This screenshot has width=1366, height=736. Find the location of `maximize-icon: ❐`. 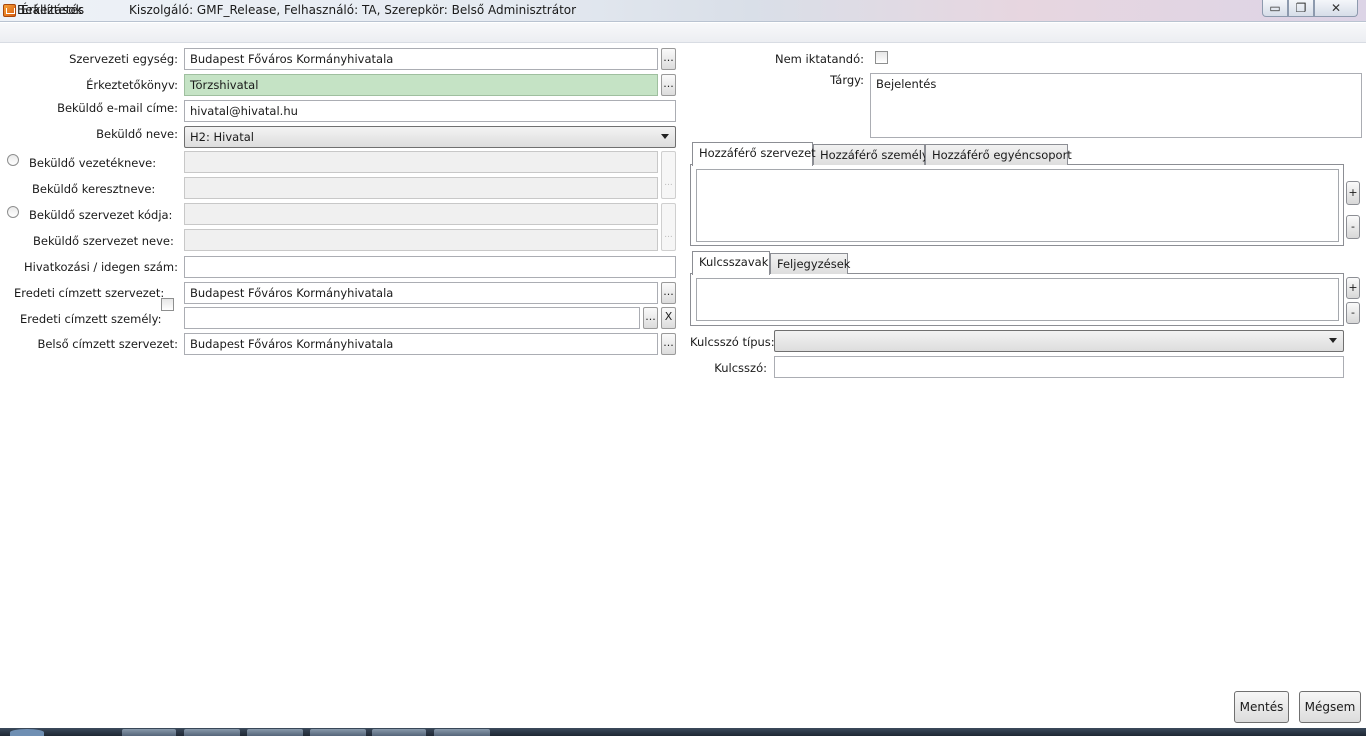

maximize-icon: ❐ is located at coordinates (1301, 8).